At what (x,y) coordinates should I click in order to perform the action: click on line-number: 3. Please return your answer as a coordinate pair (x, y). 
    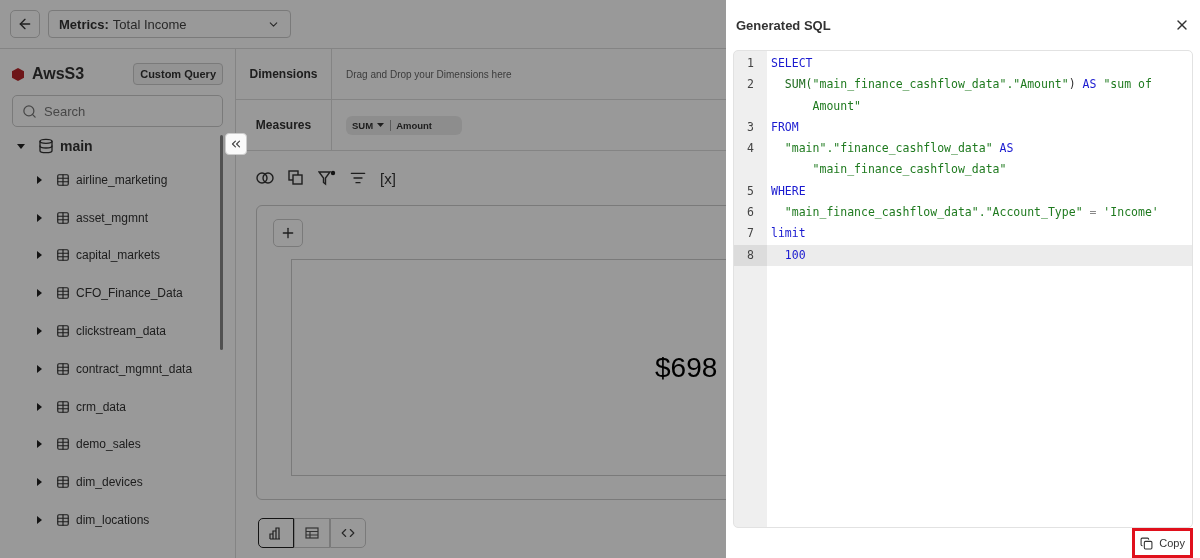
    Looking at the image, I should click on (750, 127).